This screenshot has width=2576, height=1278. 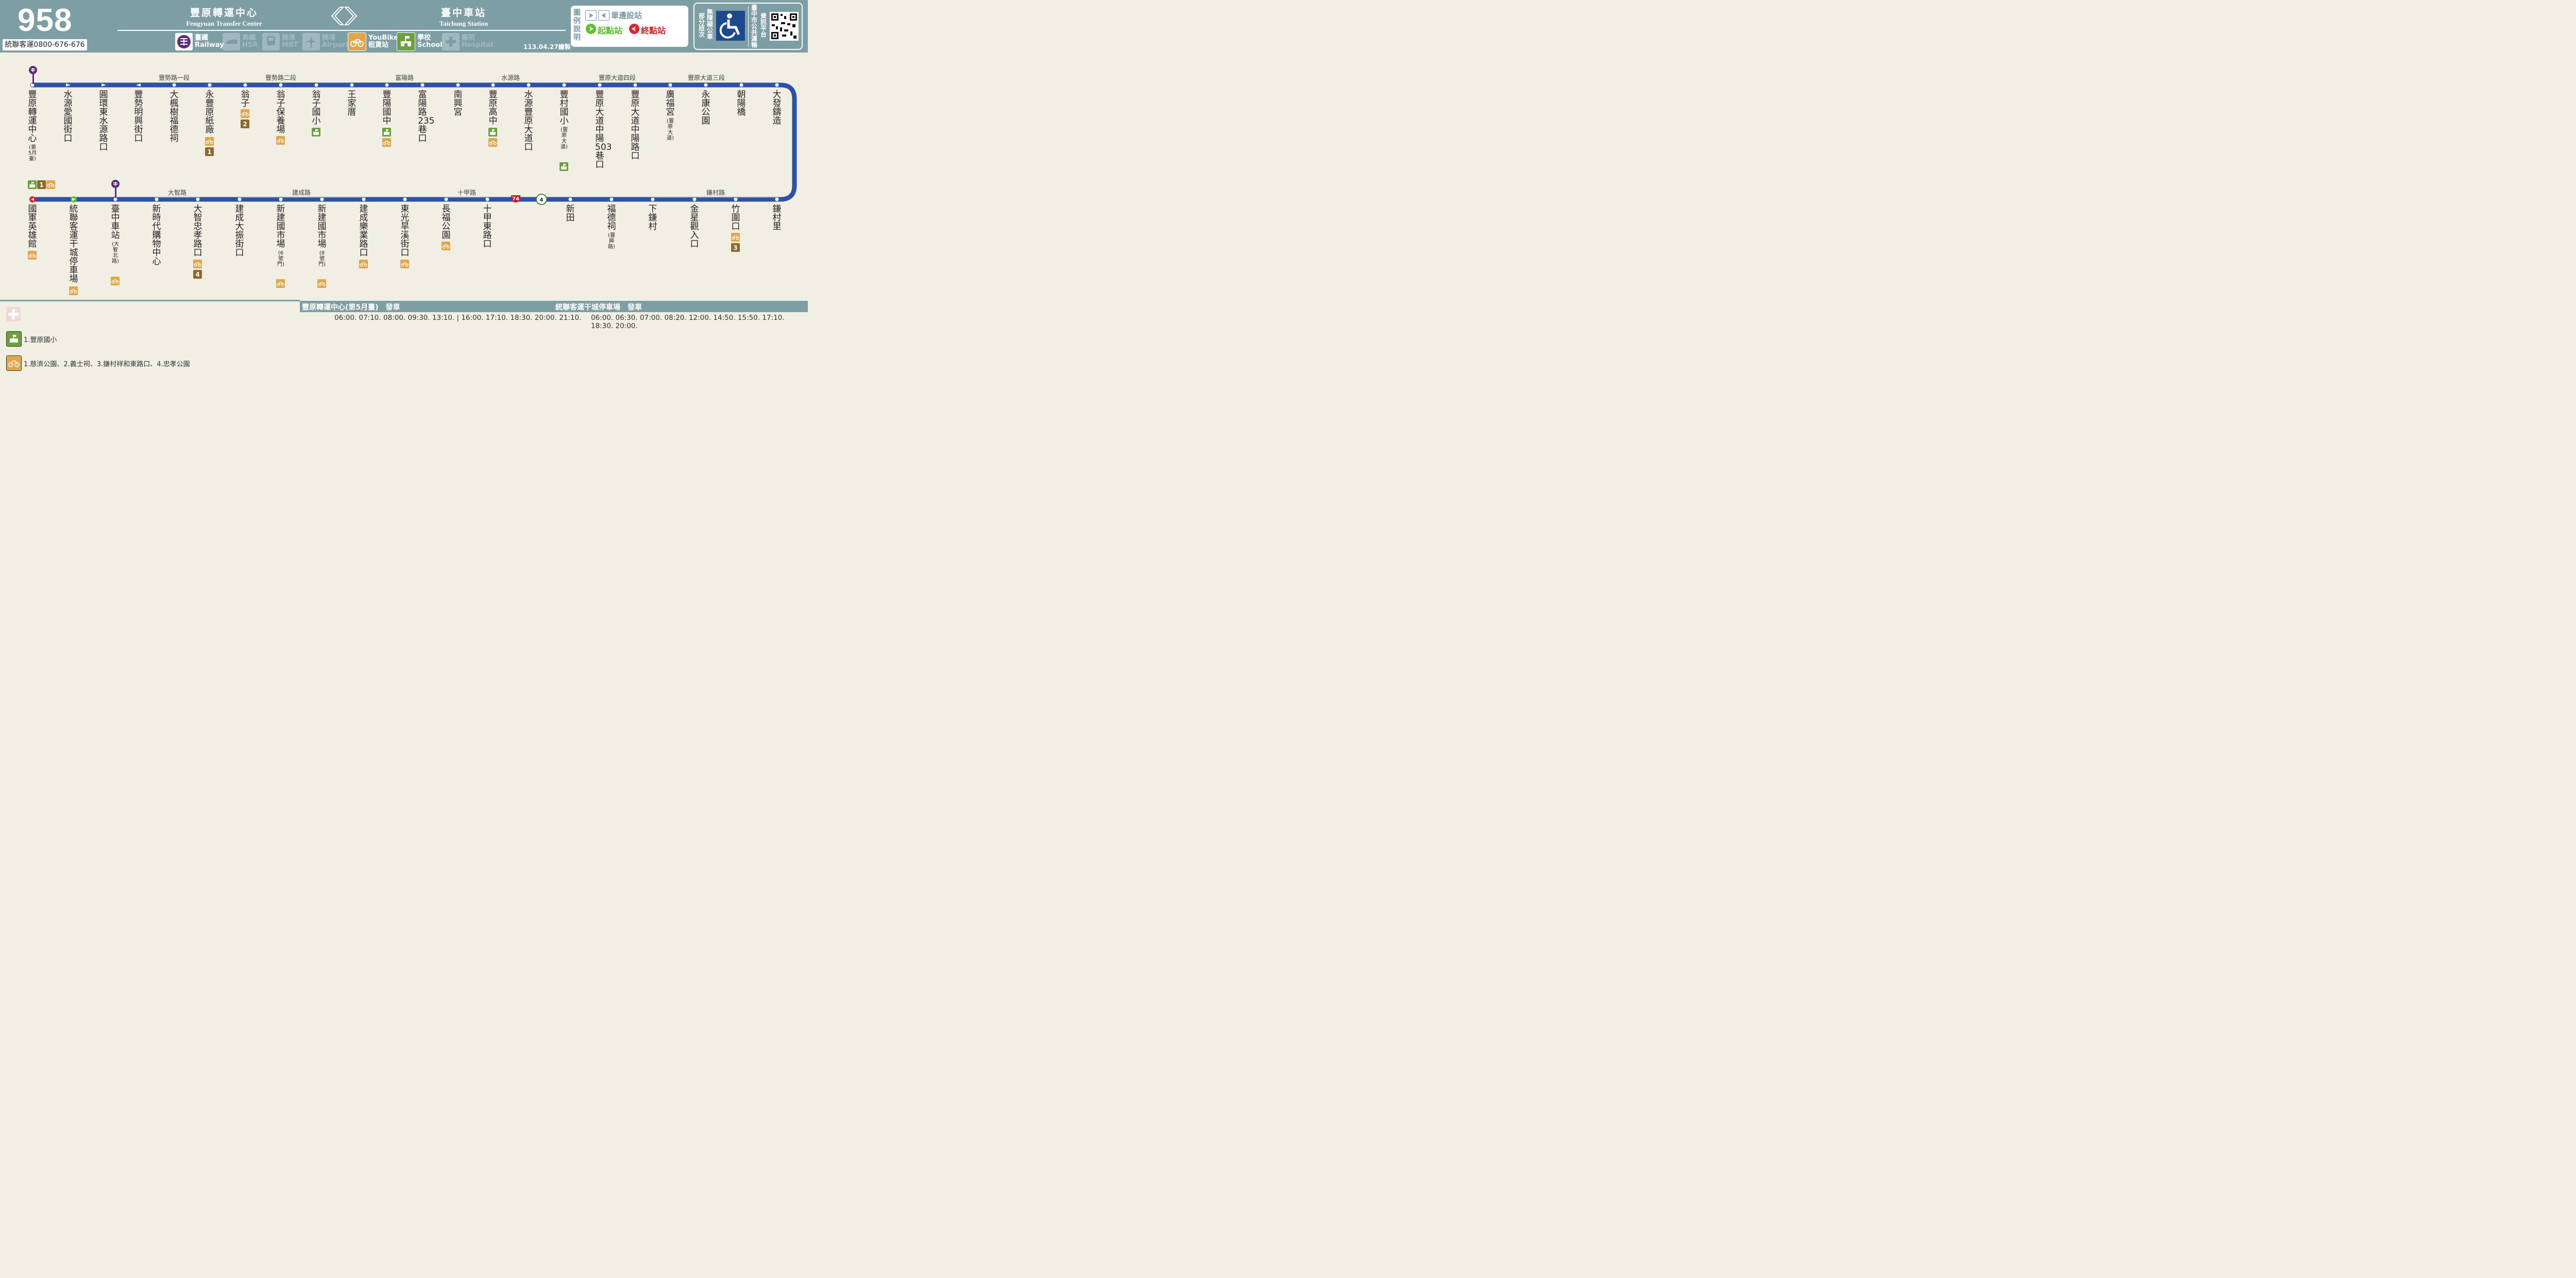 I want to click on stop-bottom: 下鎌村, so click(x=652, y=218).